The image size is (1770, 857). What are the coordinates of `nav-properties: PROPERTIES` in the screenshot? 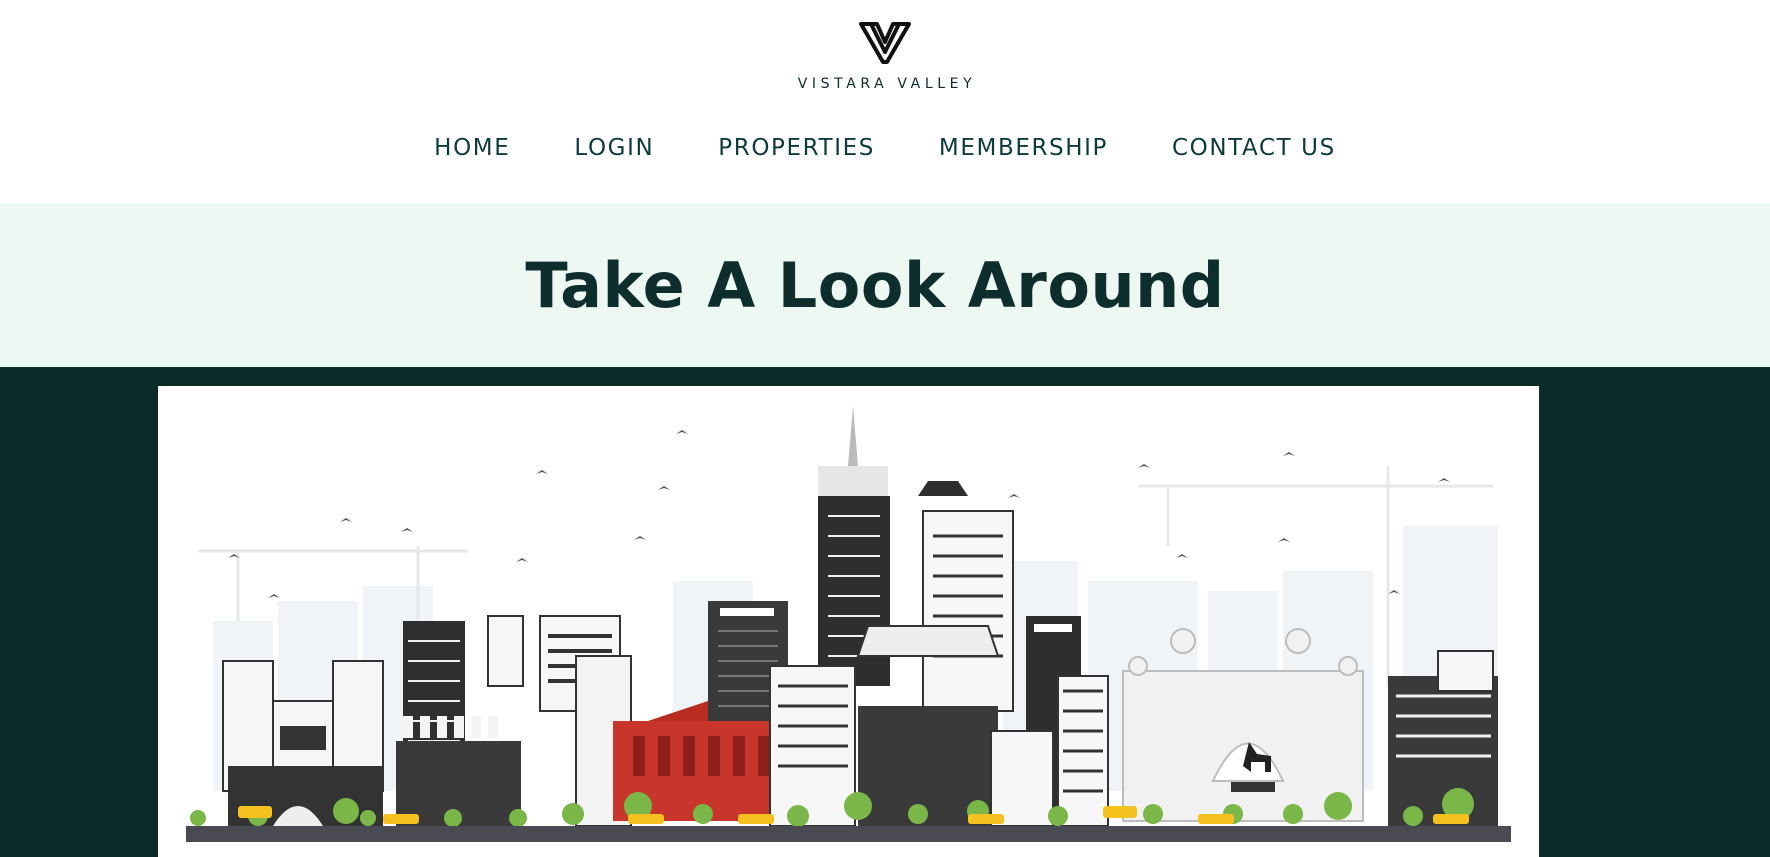 It's located at (796, 148).